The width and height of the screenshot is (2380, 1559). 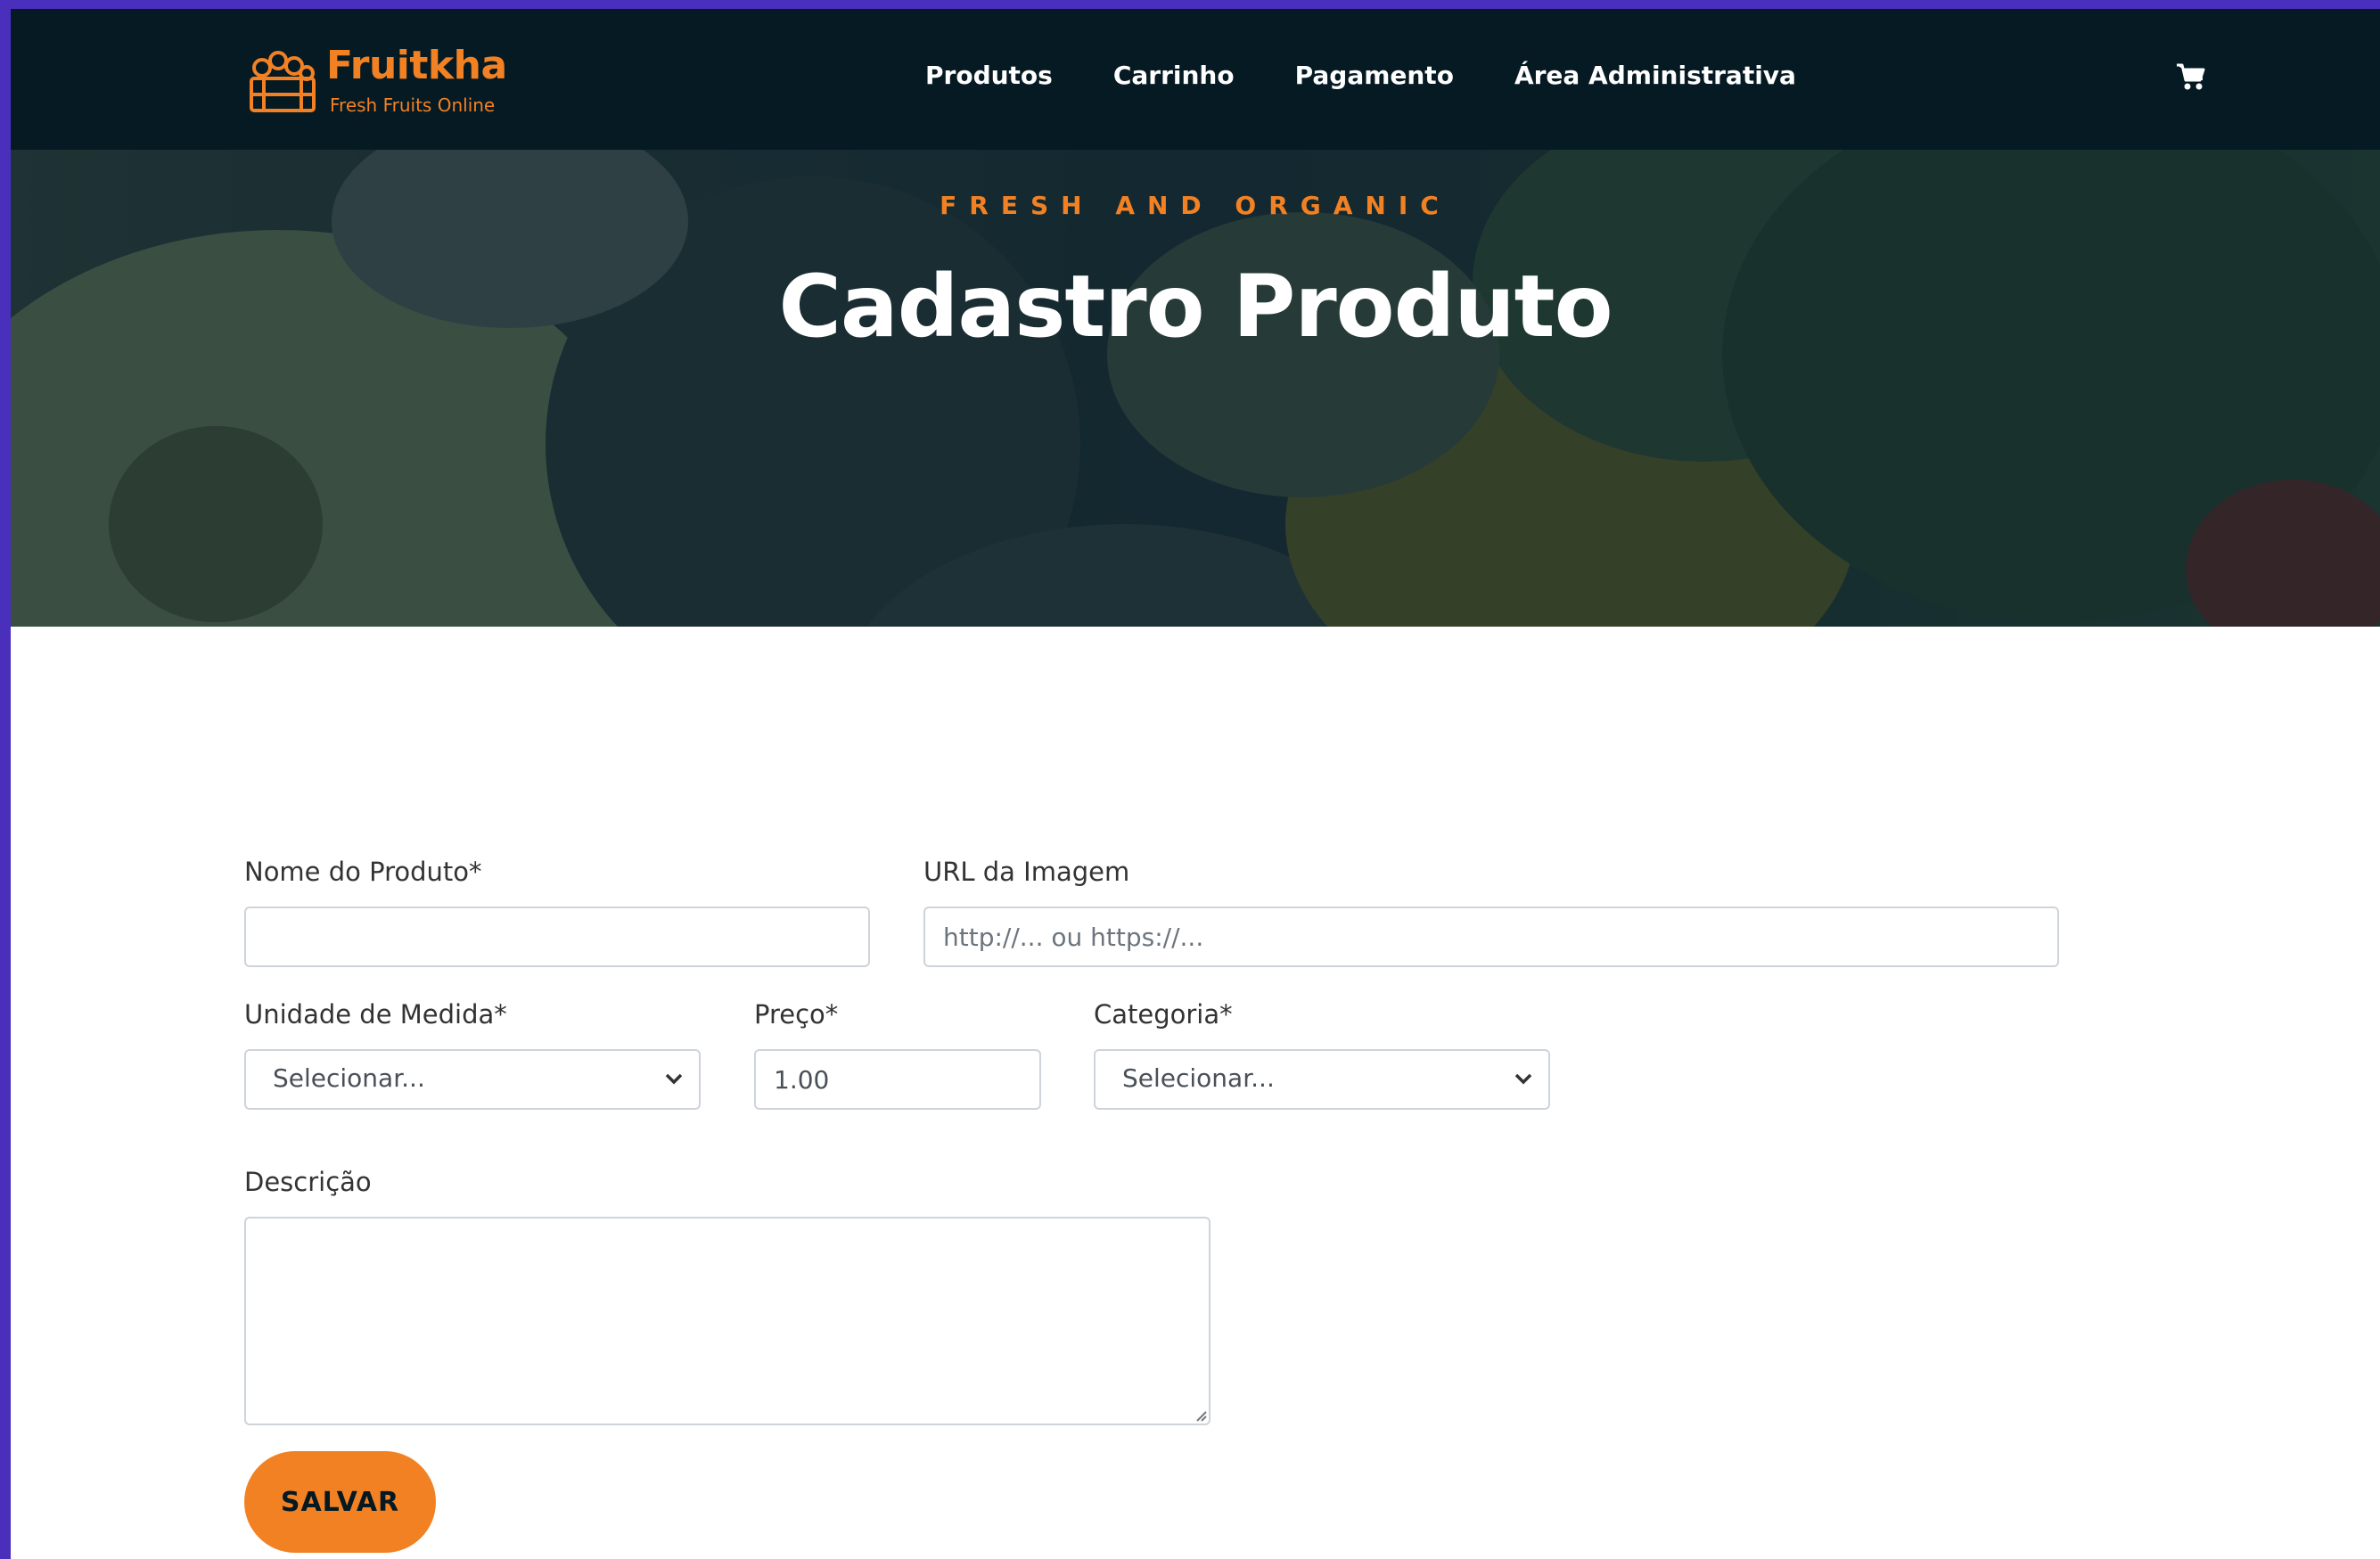 What do you see at coordinates (363, 872) in the screenshot?
I see `product-name-label: Nome do Produto*` at bounding box center [363, 872].